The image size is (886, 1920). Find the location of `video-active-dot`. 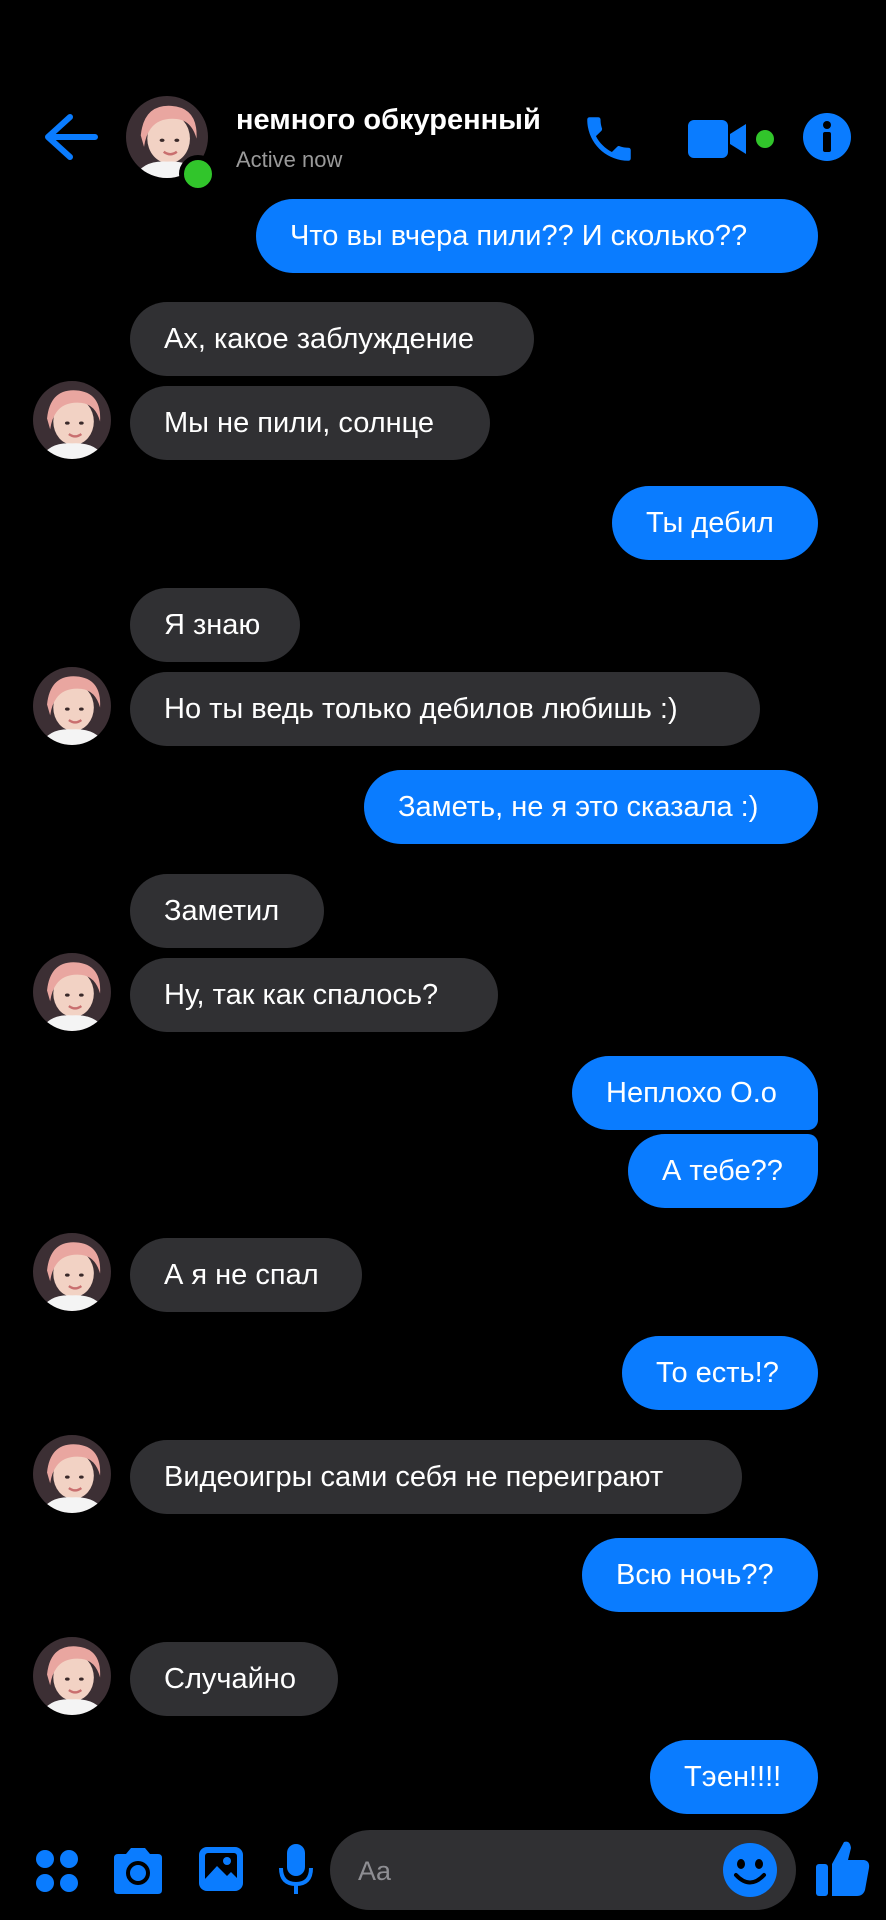

video-active-dot is located at coordinates (765, 139).